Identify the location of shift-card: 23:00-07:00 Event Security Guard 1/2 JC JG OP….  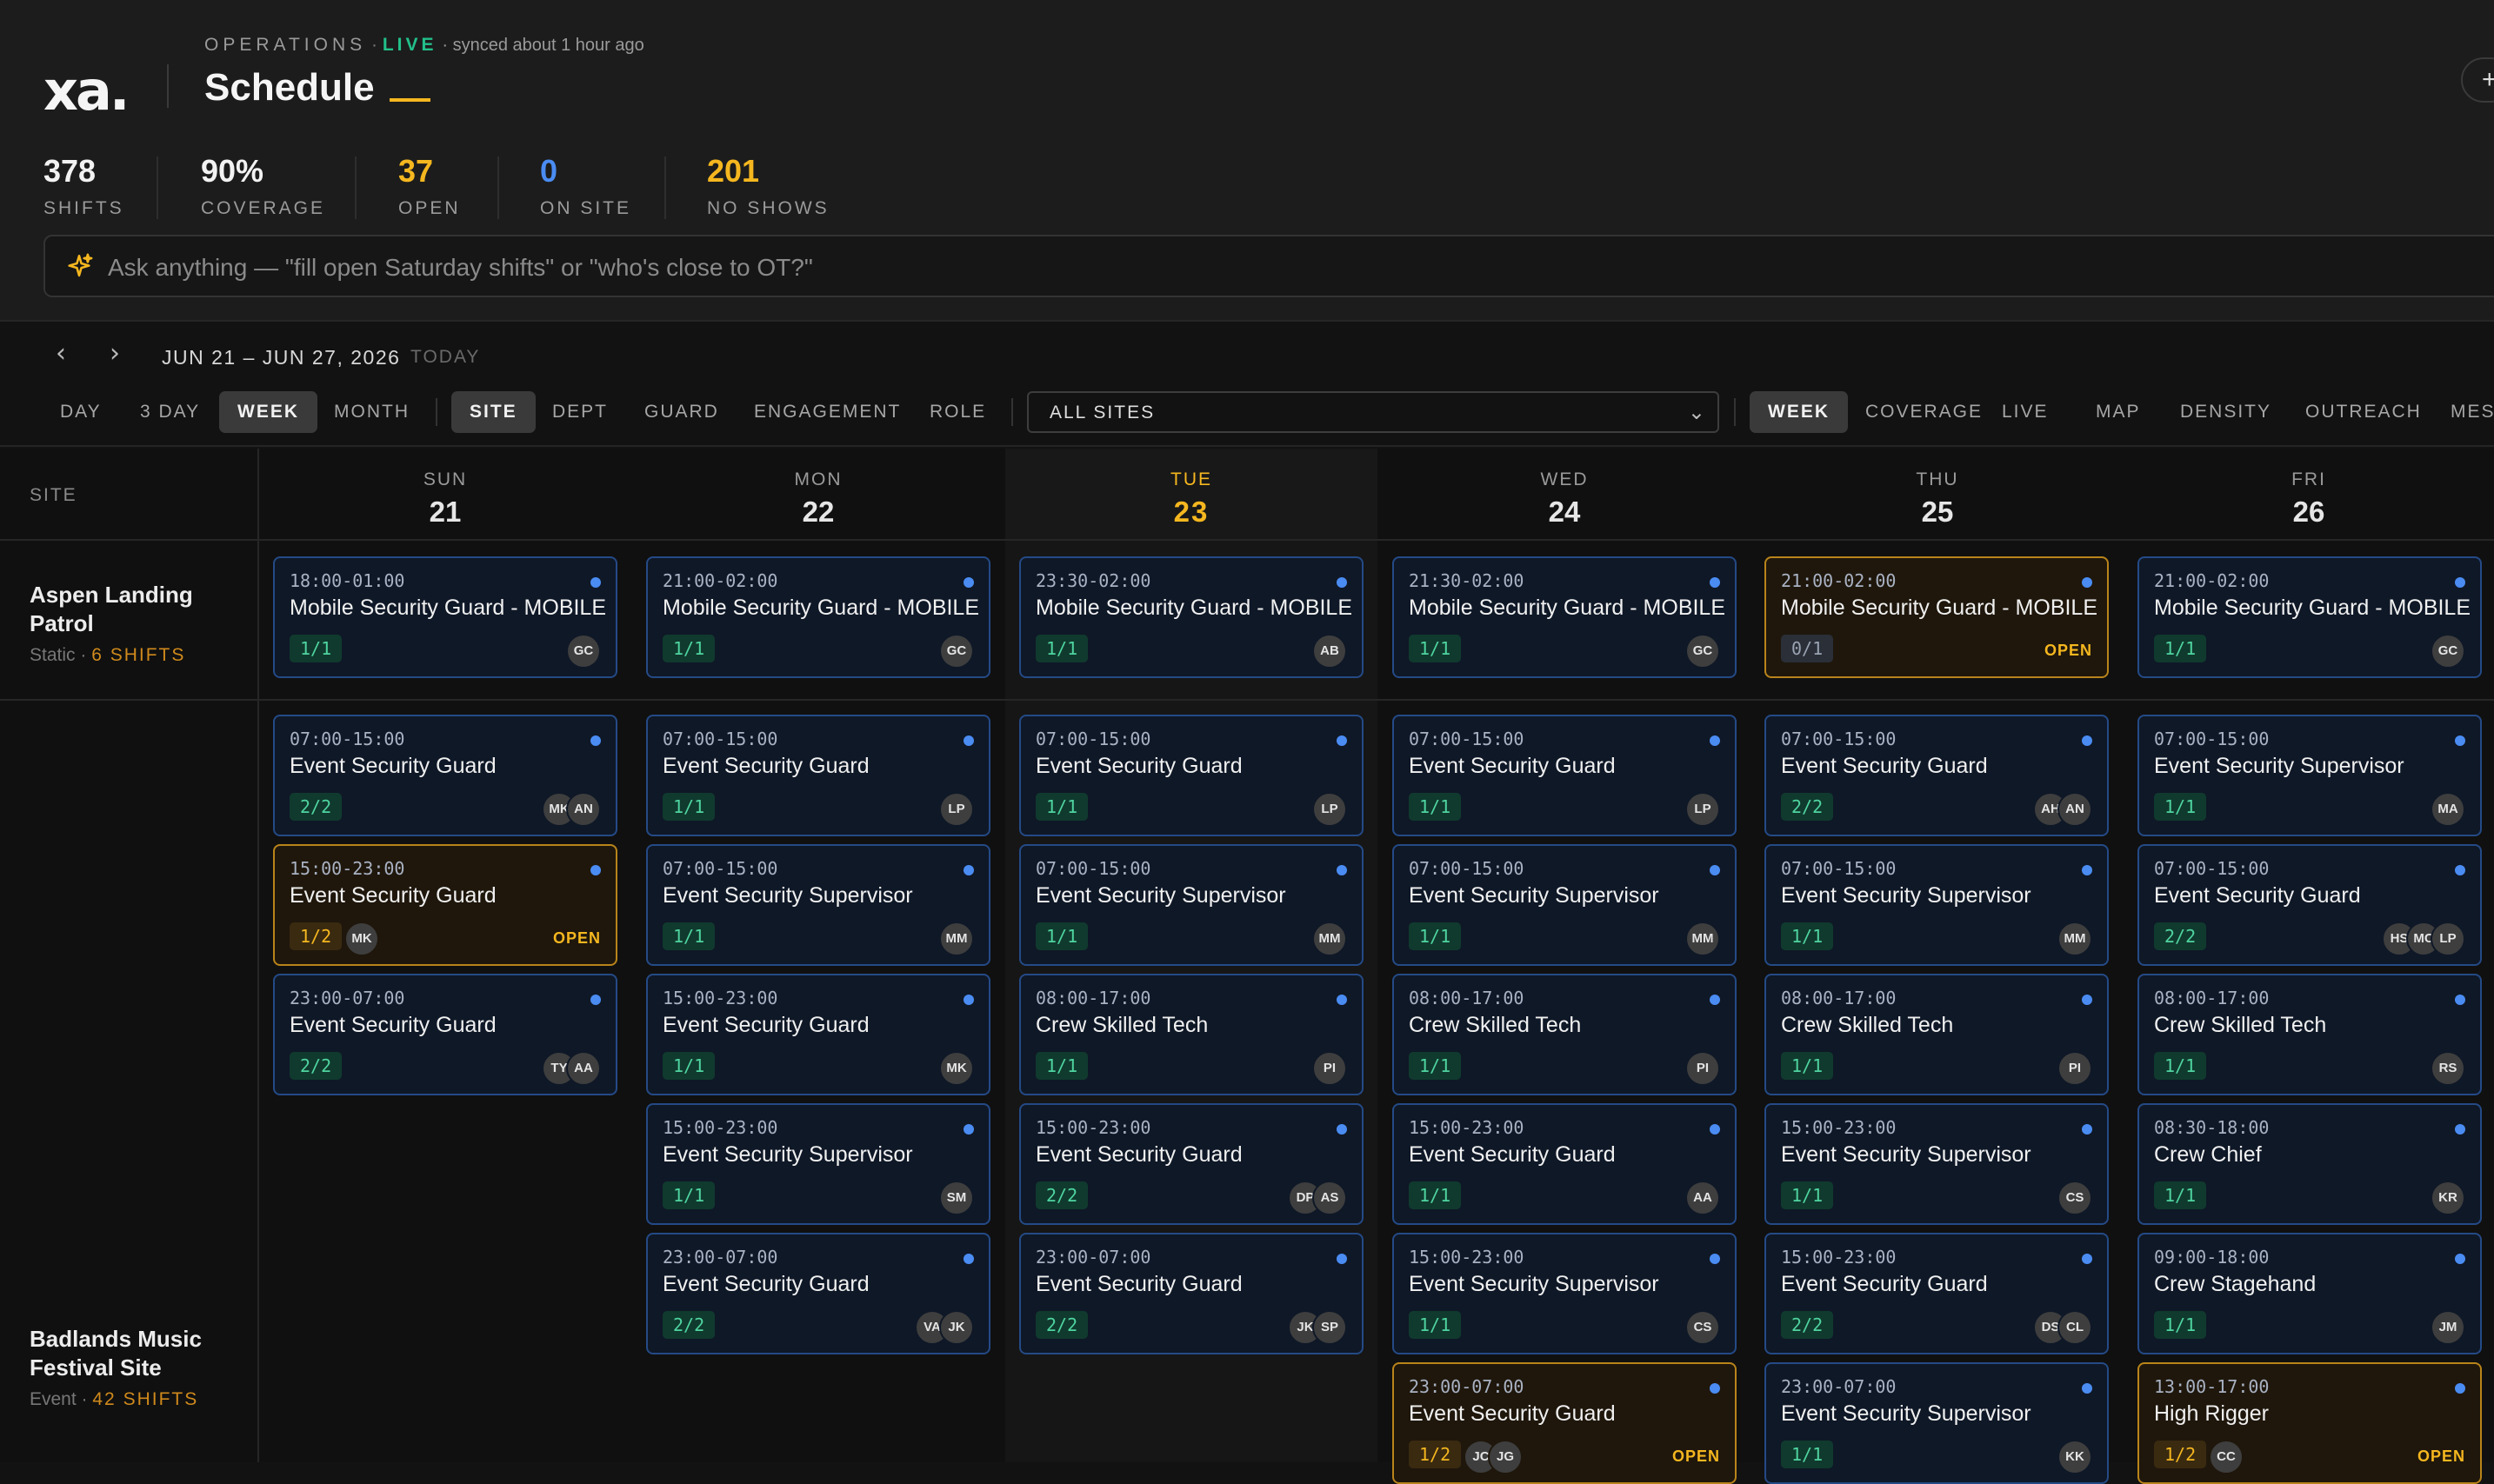
(1565, 1423).